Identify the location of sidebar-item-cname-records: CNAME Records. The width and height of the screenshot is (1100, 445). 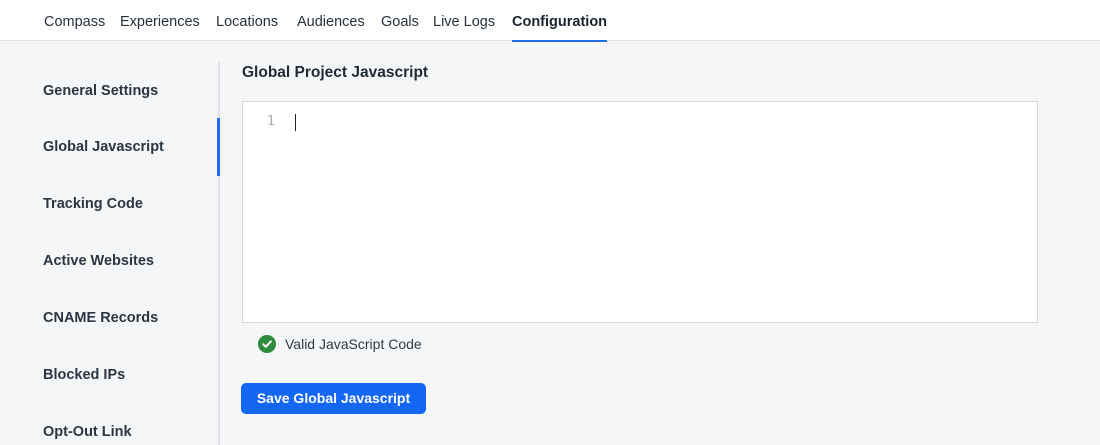
(100, 318).